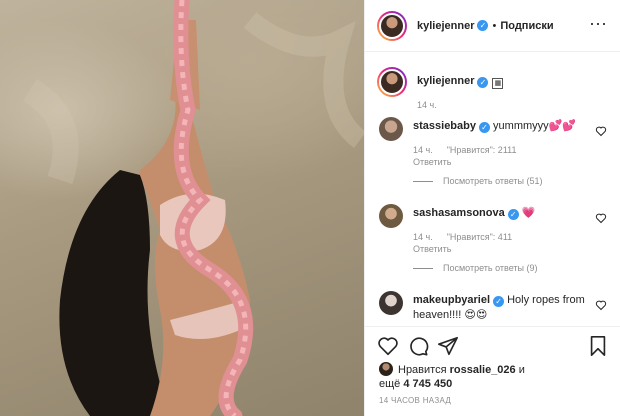 This screenshot has width=620, height=416. What do you see at coordinates (444, 126) in the screenshot?
I see `comment-username: stassiebaby` at bounding box center [444, 126].